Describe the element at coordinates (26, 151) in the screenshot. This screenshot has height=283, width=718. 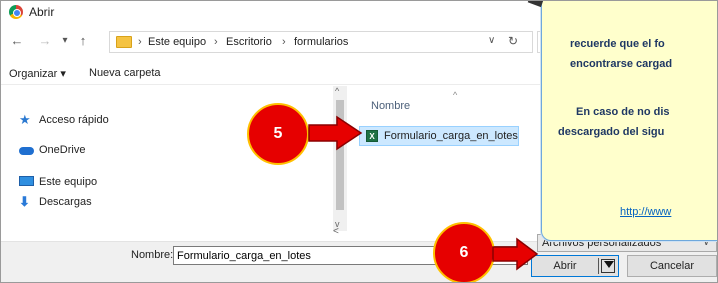
I see `cloud-icon` at that location.